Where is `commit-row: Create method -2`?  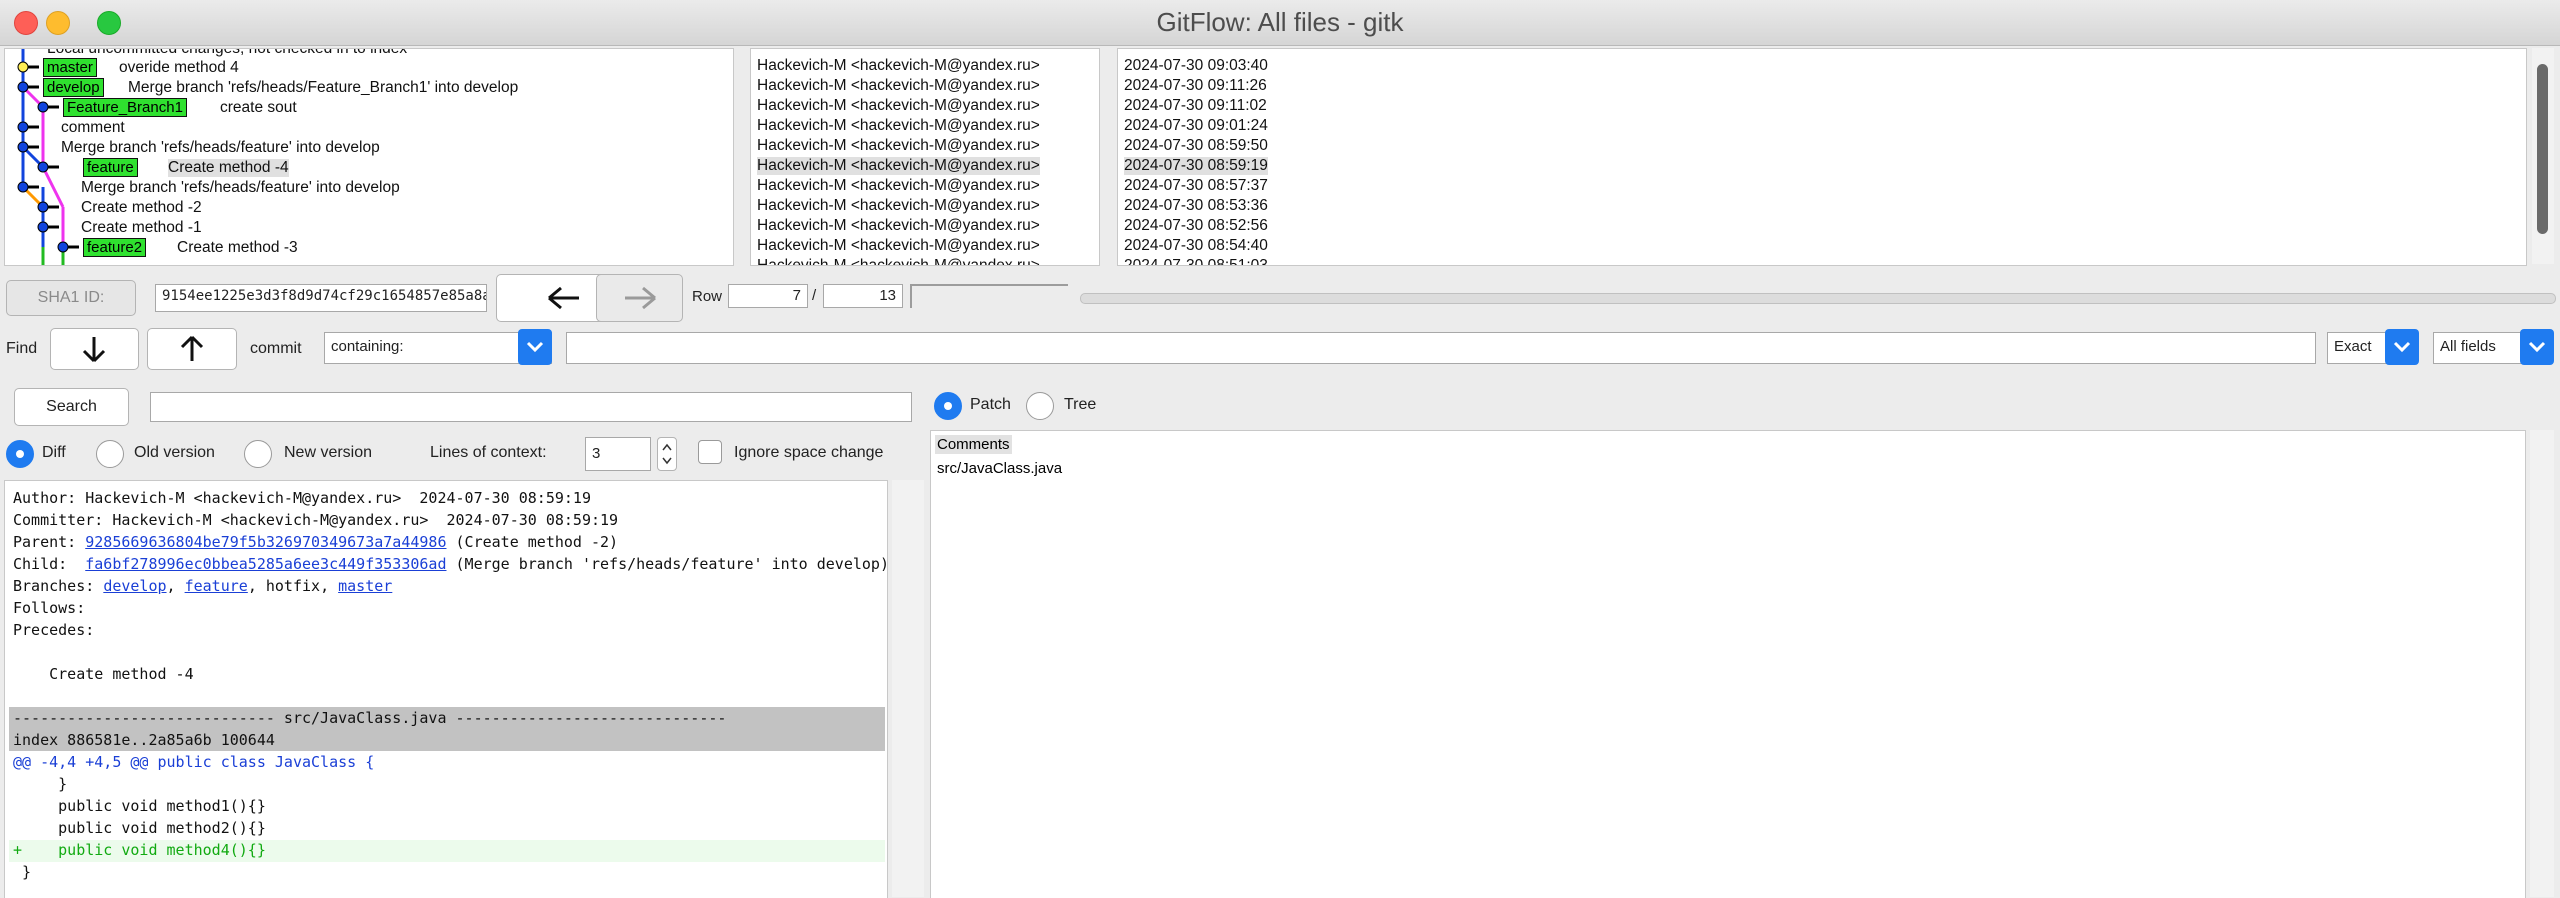
commit-row: Create method -2 is located at coordinates (141, 208).